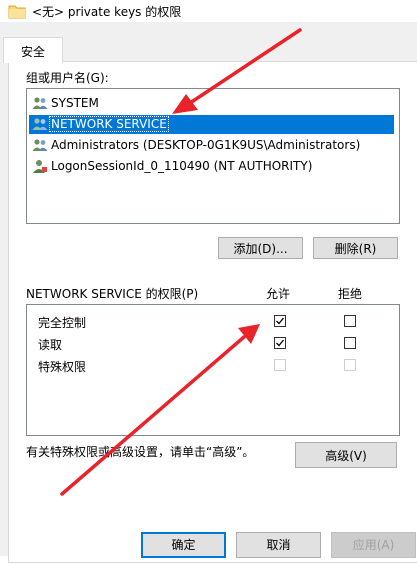  Describe the element at coordinates (112, 294) in the screenshot. I see `permissions-header: NETWORK SERVICE 的权限(P)` at that location.